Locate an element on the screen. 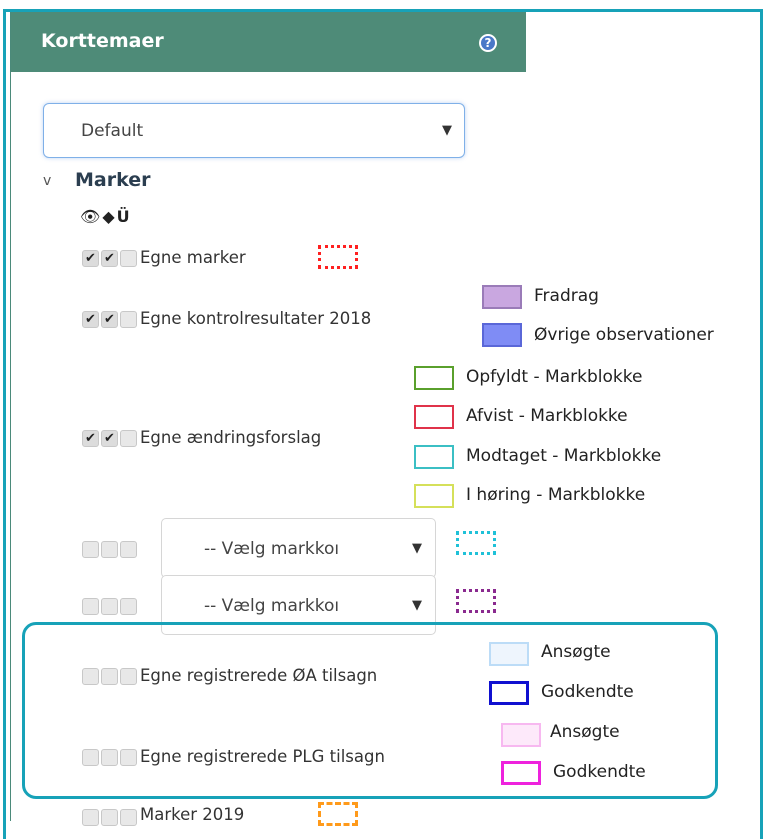 This screenshot has width=771, height=839. layer-label: Egne registrerede ØA tilsagn is located at coordinates (259, 675).